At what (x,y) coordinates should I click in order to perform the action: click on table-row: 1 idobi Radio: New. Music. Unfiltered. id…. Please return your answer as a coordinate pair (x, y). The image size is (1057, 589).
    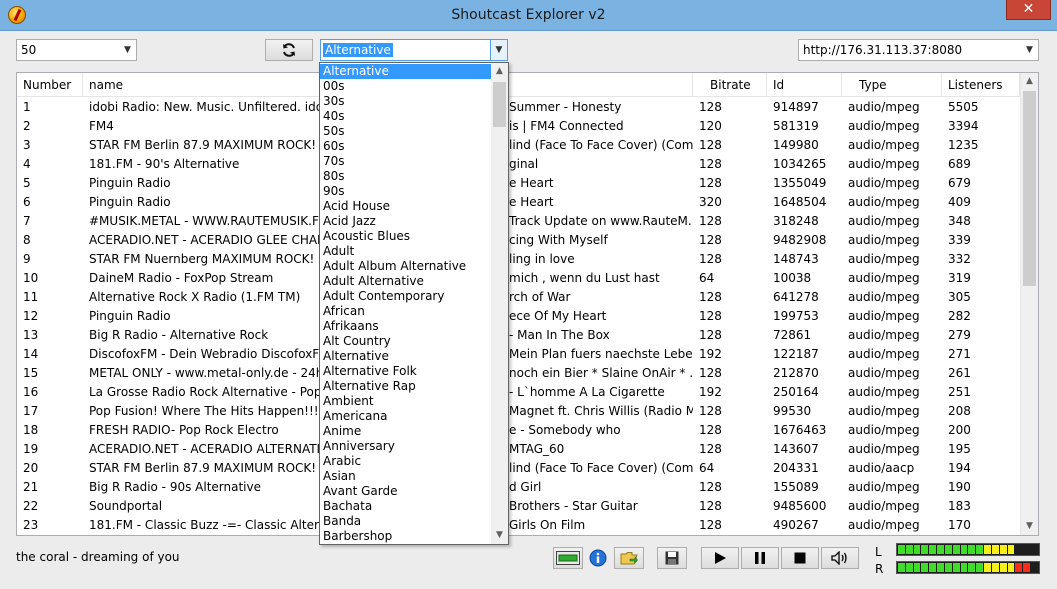
    Looking at the image, I should click on (518, 107).